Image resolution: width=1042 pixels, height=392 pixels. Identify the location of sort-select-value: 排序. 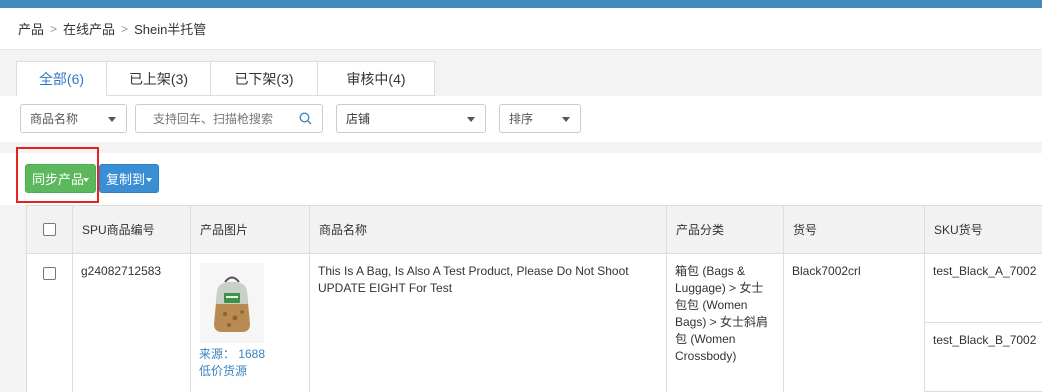
(521, 119).